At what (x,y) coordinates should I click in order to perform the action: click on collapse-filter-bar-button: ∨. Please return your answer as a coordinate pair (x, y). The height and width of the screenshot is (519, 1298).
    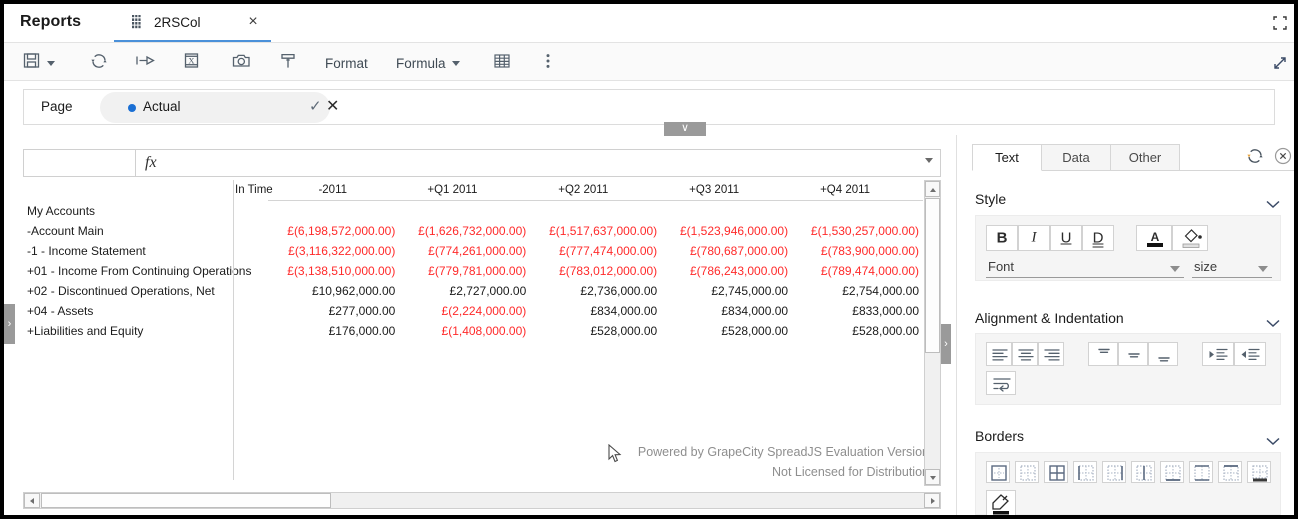
    Looking at the image, I should click on (685, 129).